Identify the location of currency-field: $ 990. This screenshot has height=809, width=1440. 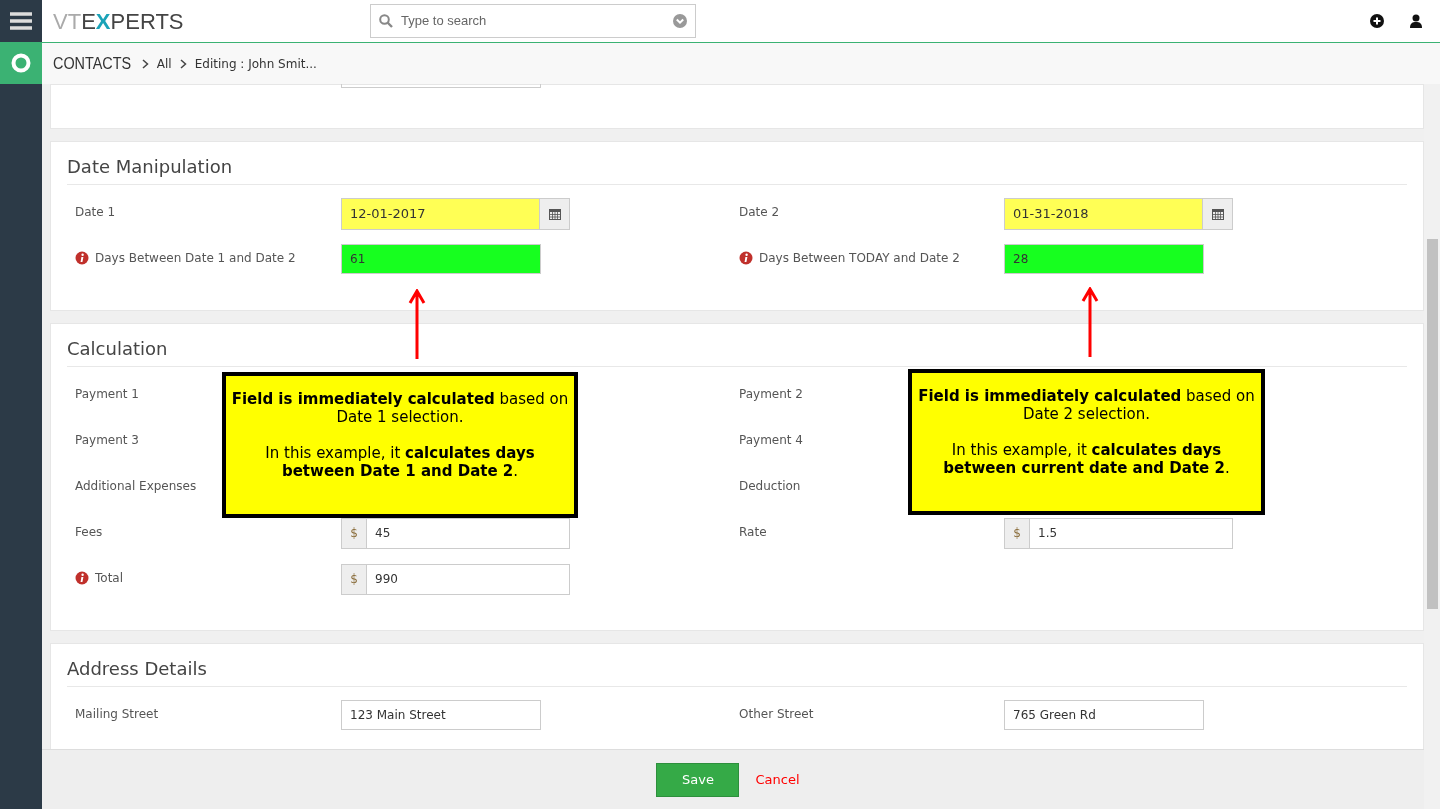
(455, 579).